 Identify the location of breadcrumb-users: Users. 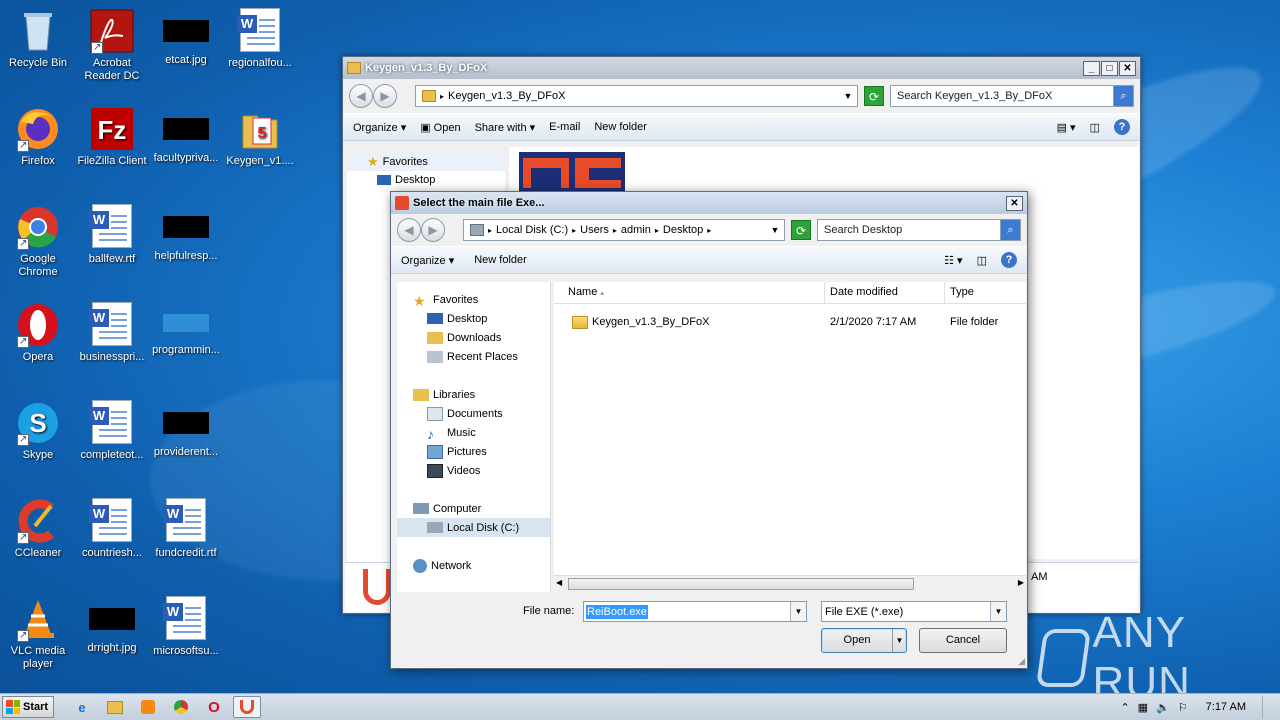
(594, 230).